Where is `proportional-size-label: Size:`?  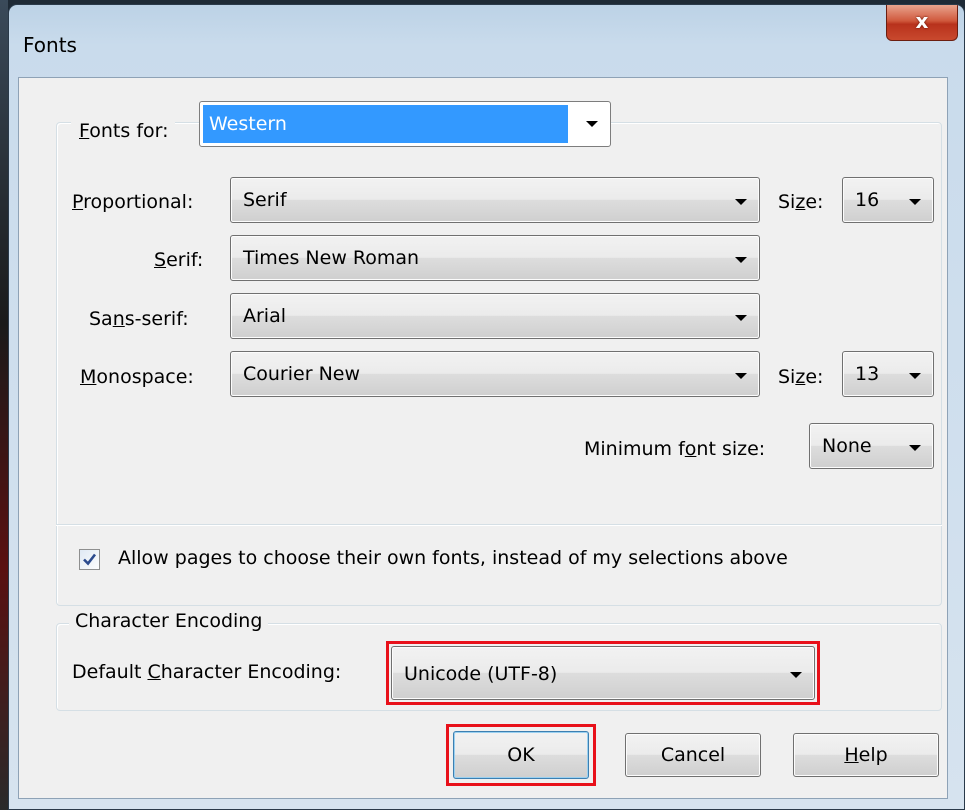
proportional-size-label: Size: is located at coordinates (801, 202).